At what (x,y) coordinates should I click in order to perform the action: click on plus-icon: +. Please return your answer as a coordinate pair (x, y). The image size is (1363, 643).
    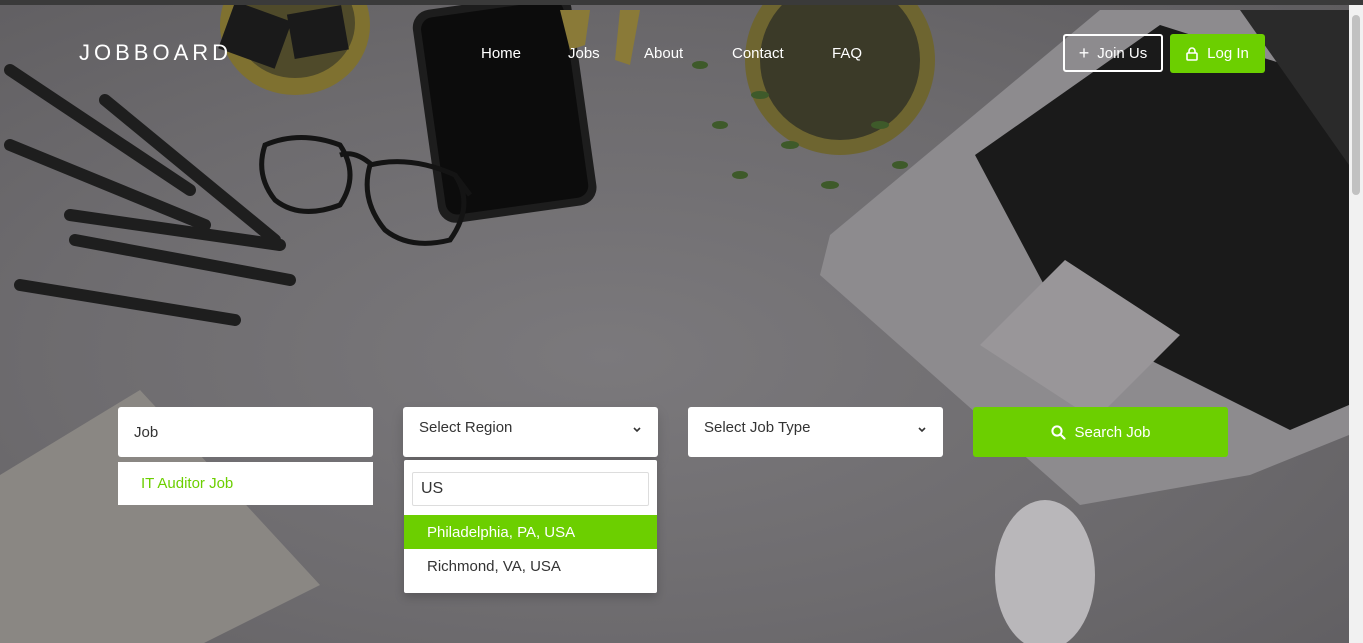
    Looking at the image, I should click on (1084, 53).